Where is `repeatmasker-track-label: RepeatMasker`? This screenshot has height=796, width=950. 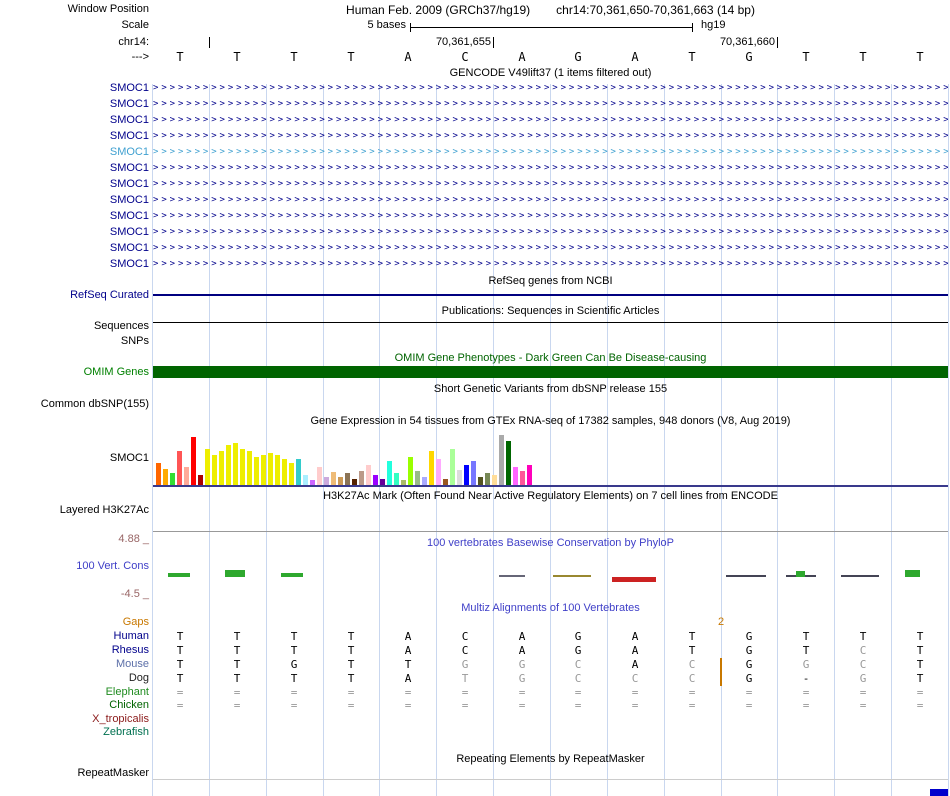 repeatmasker-track-label: RepeatMasker is located at coordinates (113, 773).